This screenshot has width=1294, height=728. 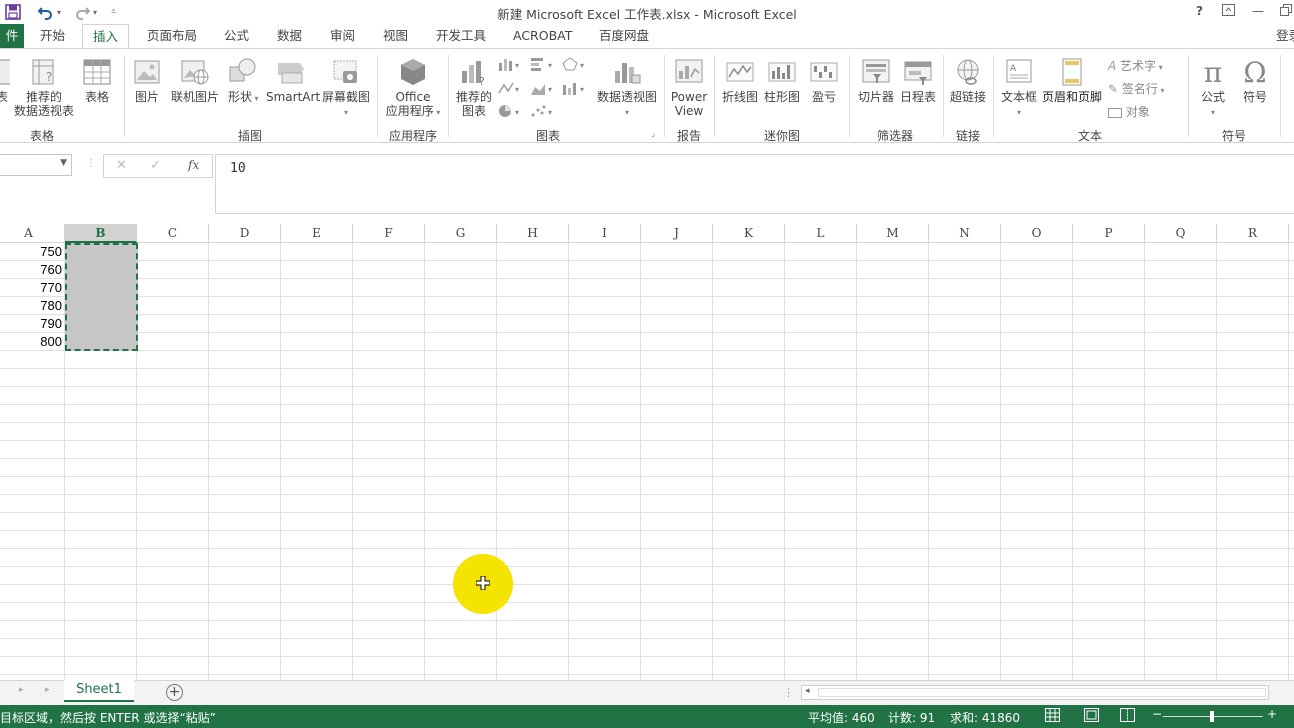 I want to click on tab-view: 视图, so click(x=395, y=36).